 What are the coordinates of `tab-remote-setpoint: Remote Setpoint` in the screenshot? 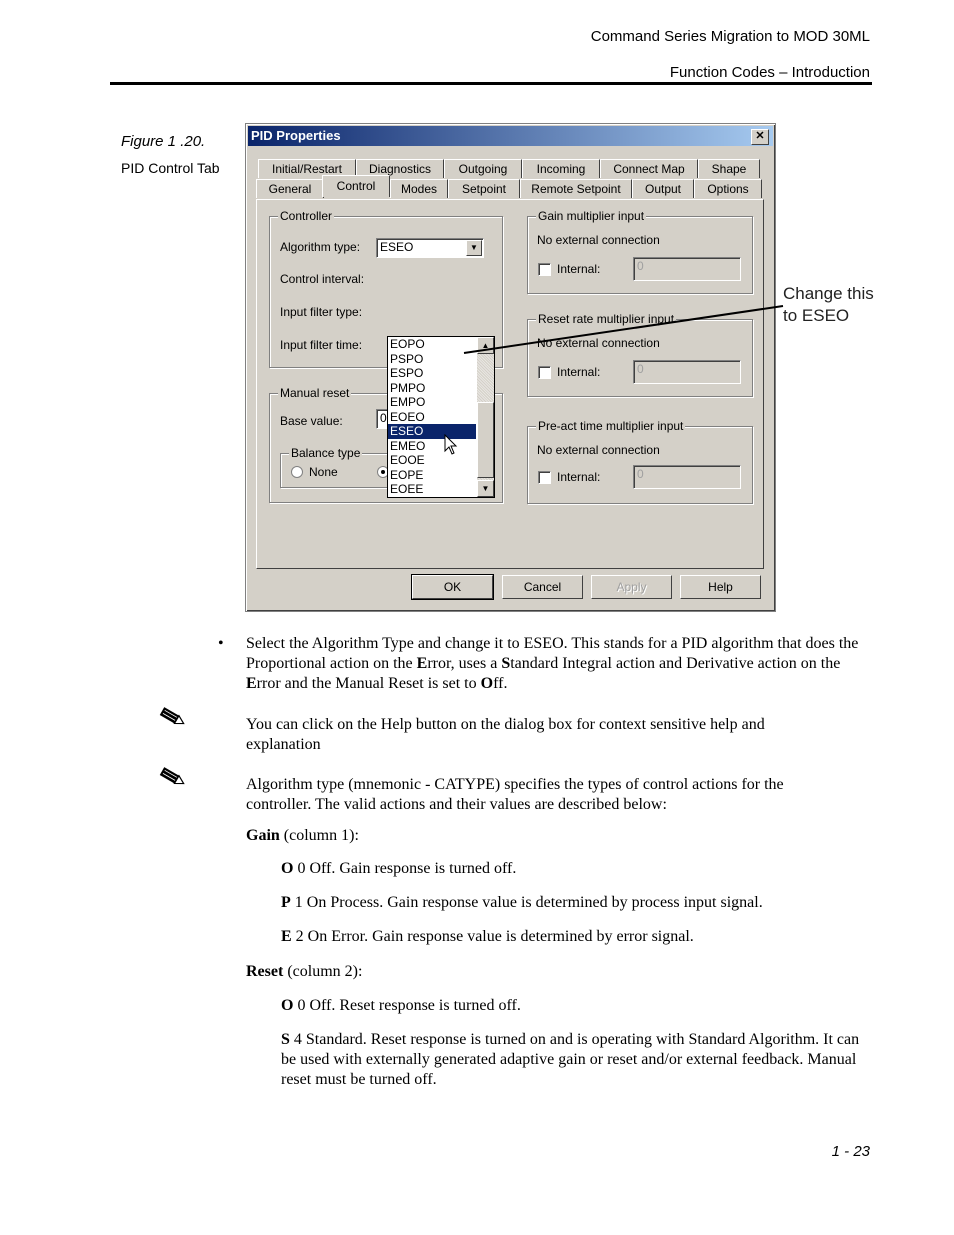 It's located at (576, 188).